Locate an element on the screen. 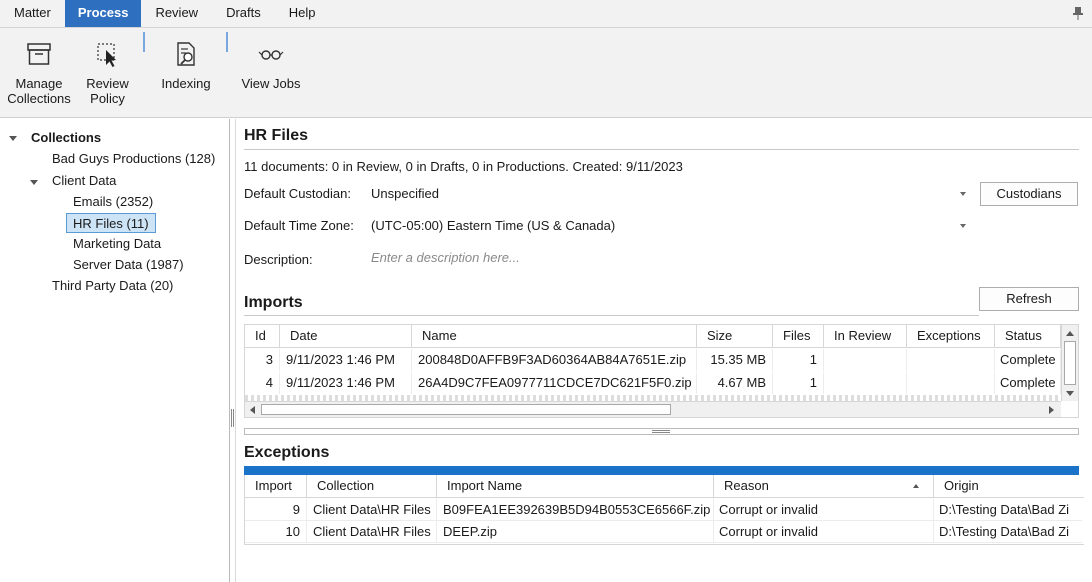 The width and height of the screenshot is (1092, 582). horizontal-splitter is located at coordinates (661, 431).